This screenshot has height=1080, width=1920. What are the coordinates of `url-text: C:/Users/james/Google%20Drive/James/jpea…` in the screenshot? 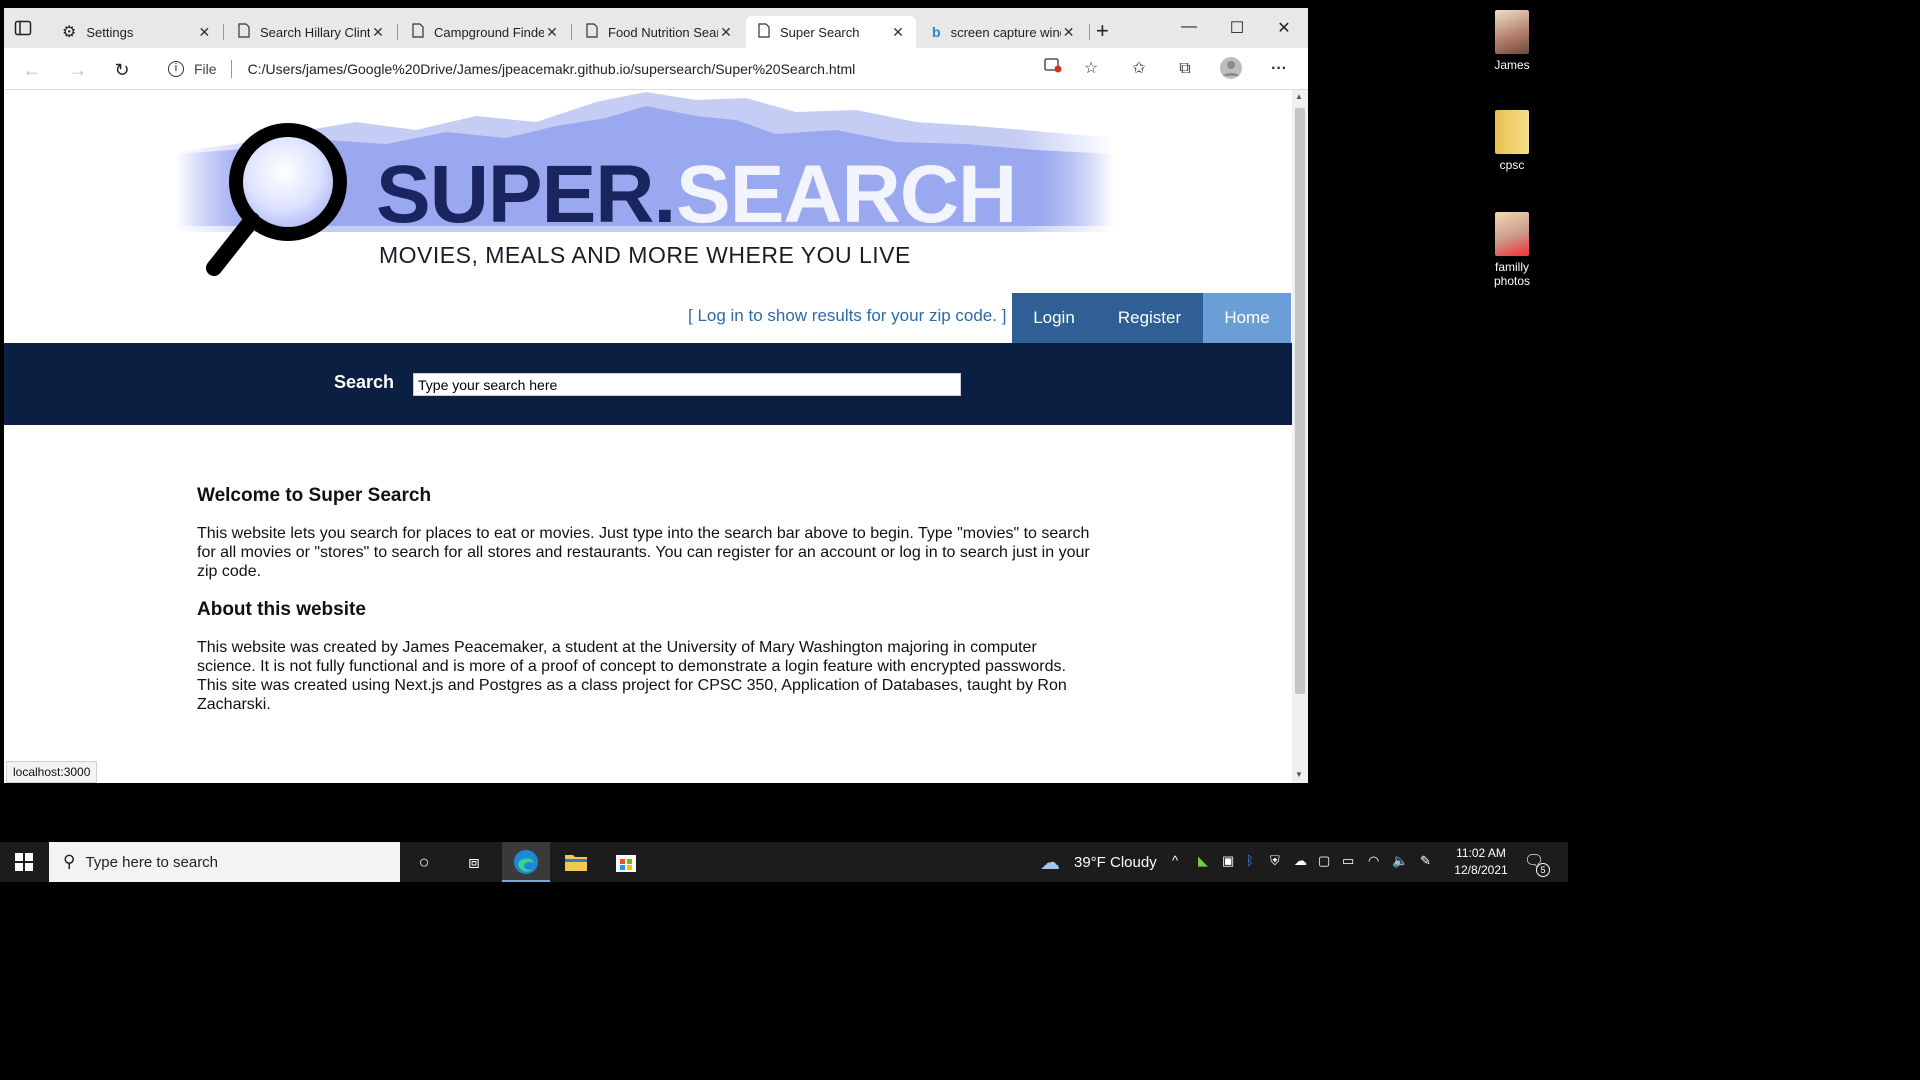 It's located at (551, 69).